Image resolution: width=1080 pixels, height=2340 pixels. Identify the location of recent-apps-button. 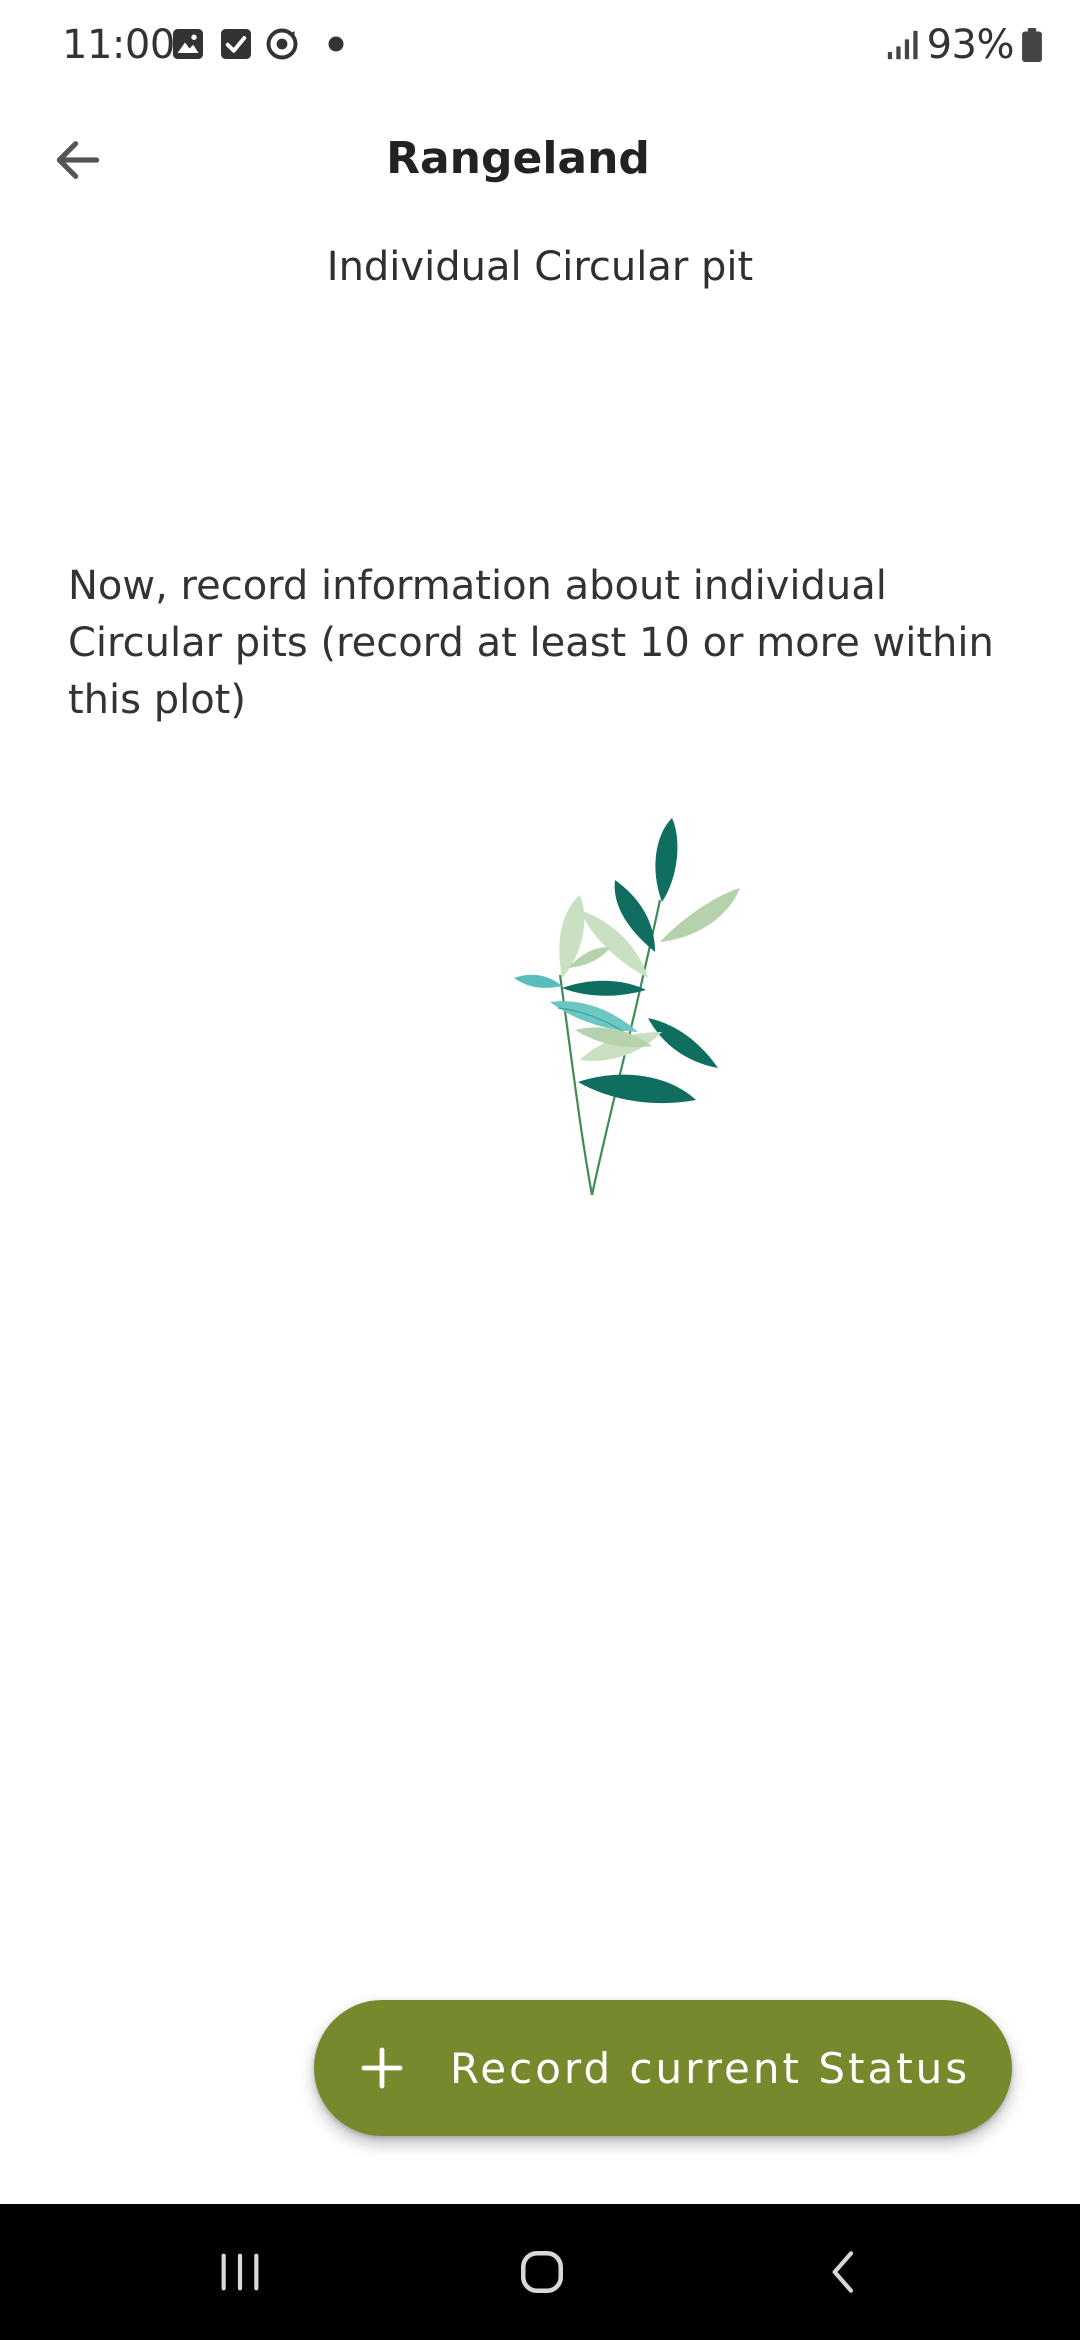
(240, 2272).